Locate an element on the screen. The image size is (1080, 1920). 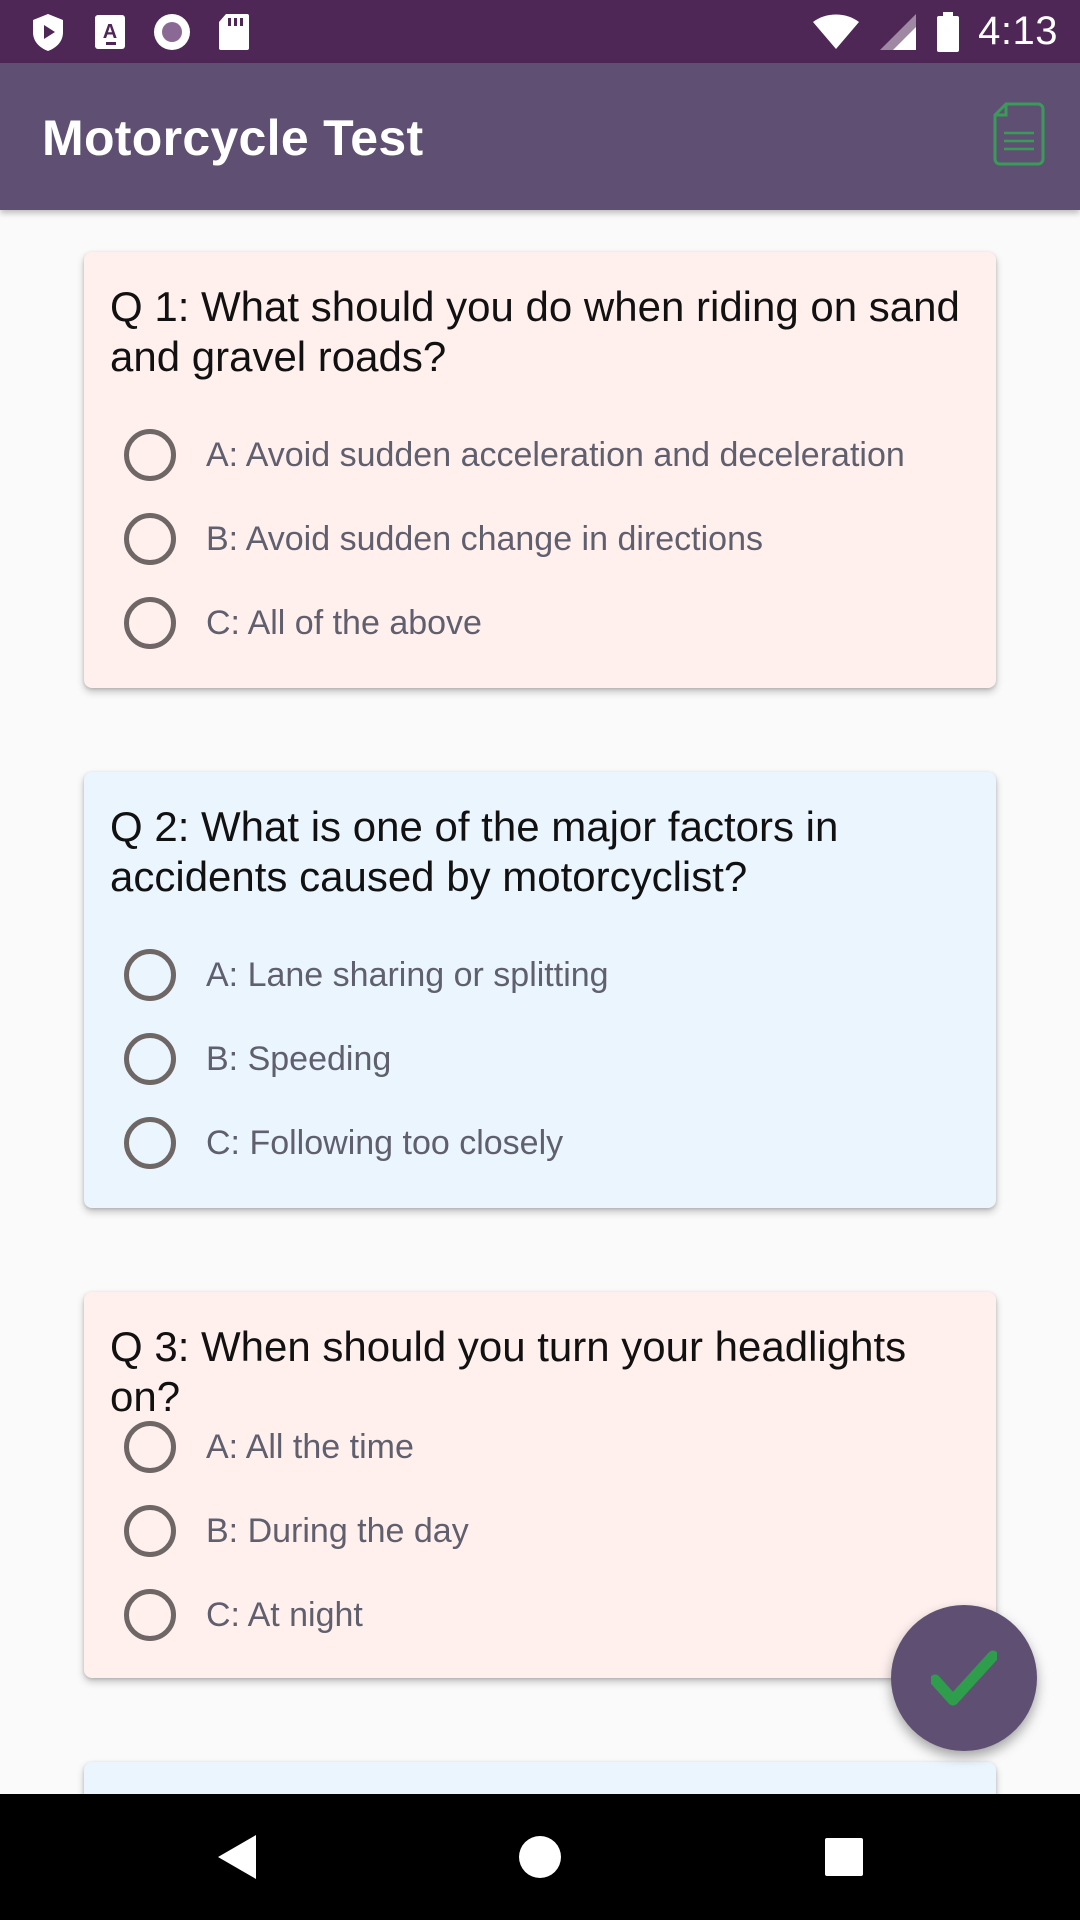
checkmark-icon is located at coordinates (964, 1678).